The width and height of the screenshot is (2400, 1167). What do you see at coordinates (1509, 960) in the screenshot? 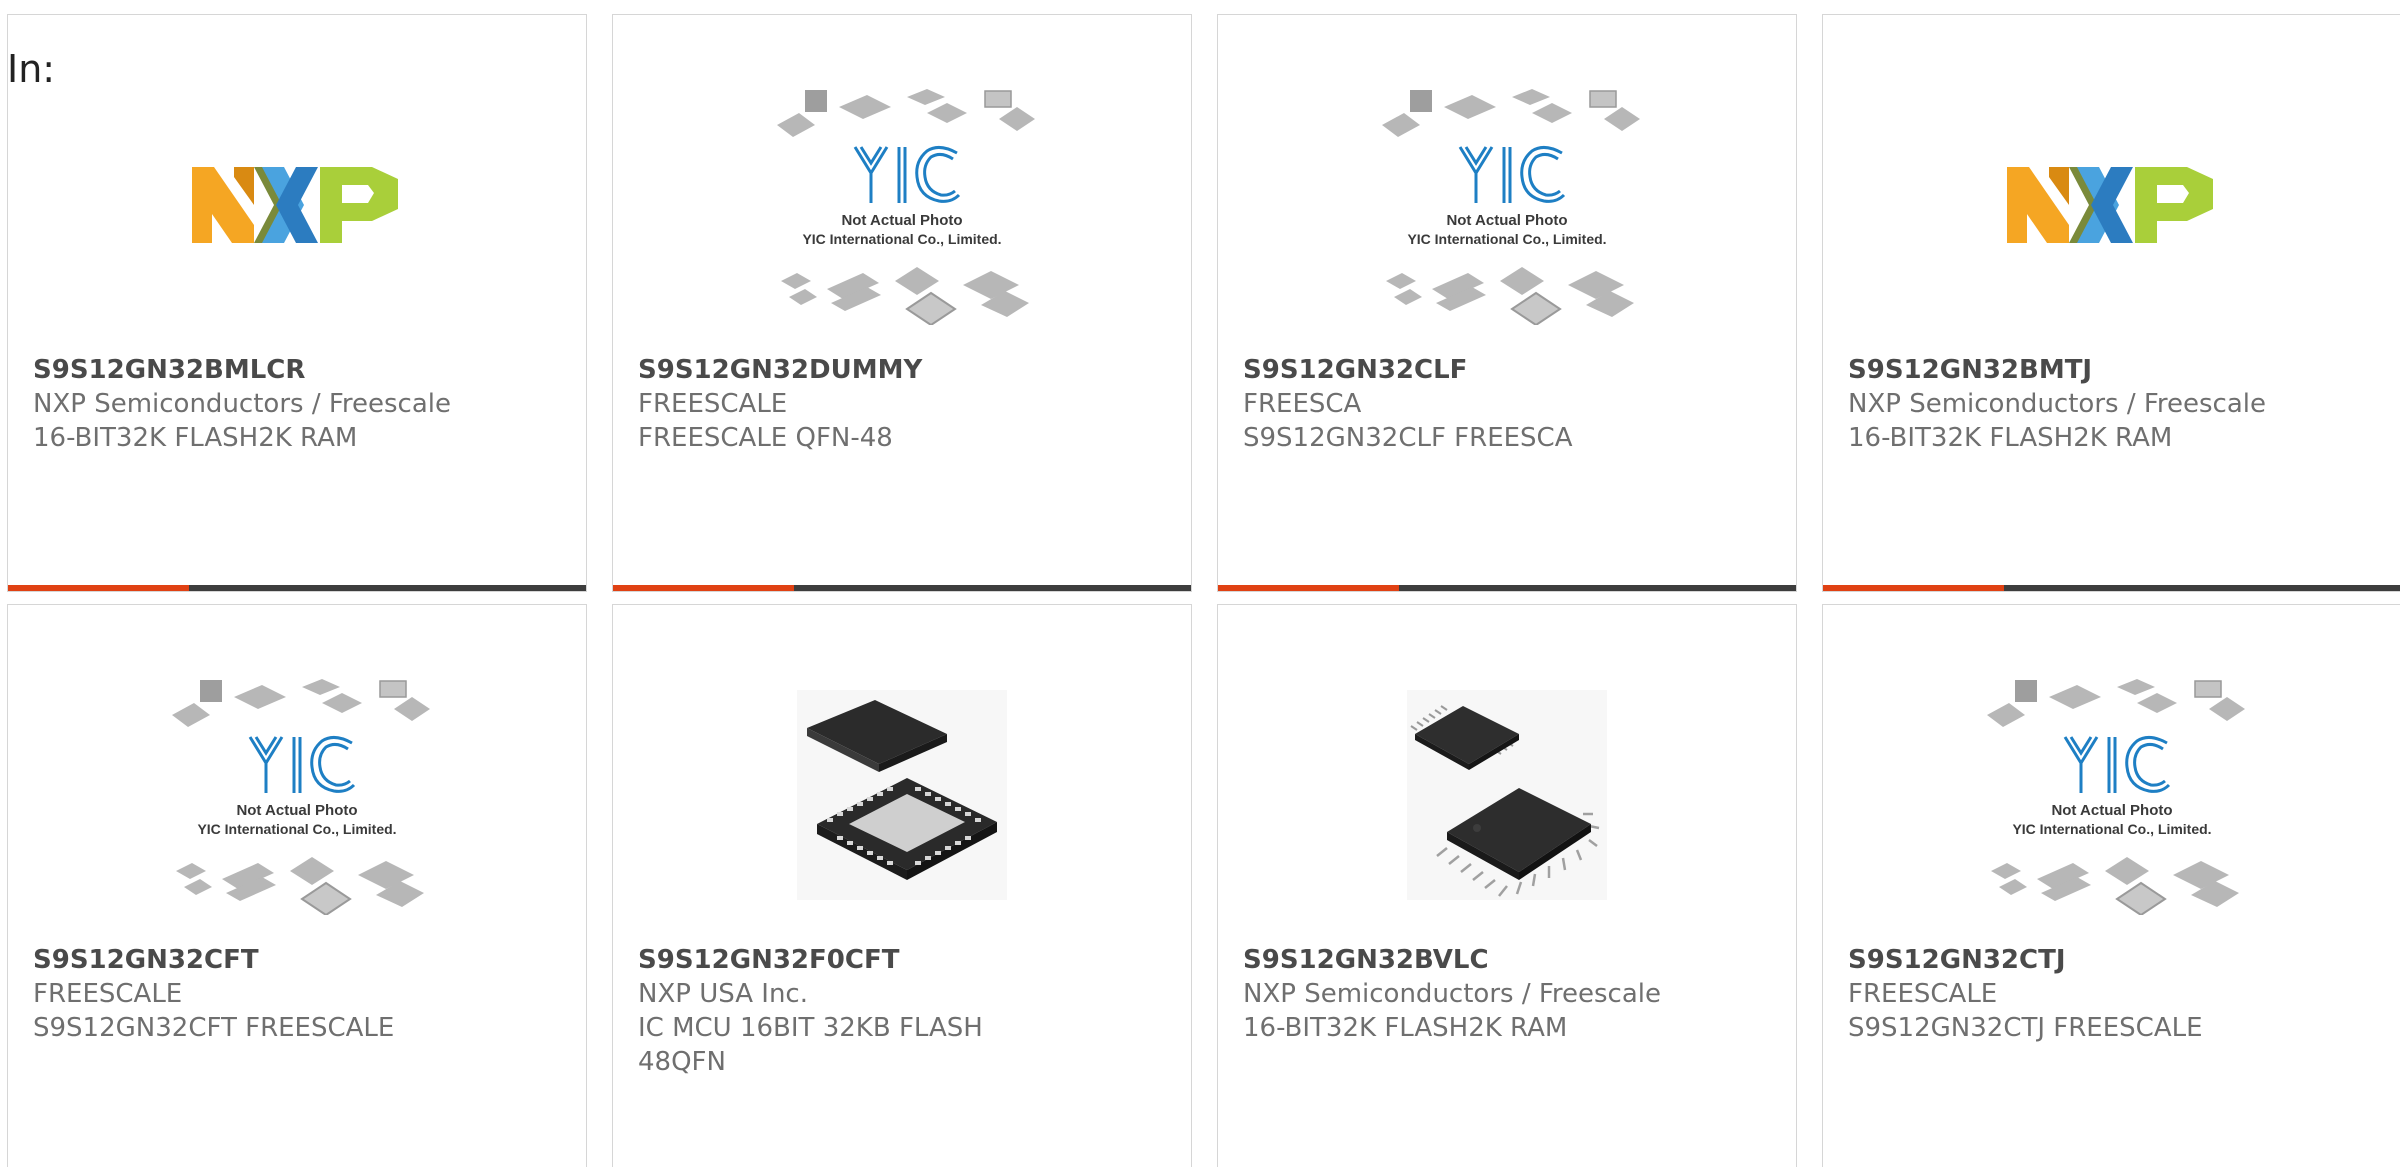
I see `part-number-link: S9S12GN32BVLC` at bounding box center [1509, 960].